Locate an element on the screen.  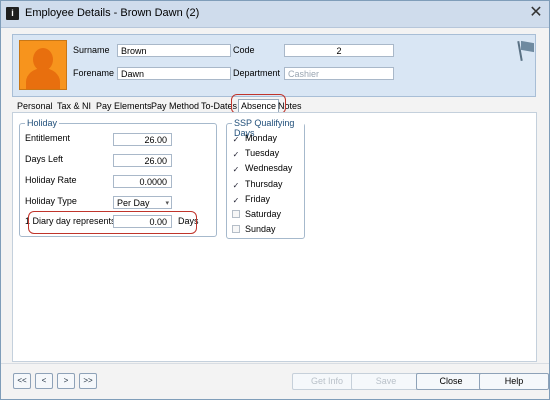
person-silhouette-icon is located at coordinates (43, 65).